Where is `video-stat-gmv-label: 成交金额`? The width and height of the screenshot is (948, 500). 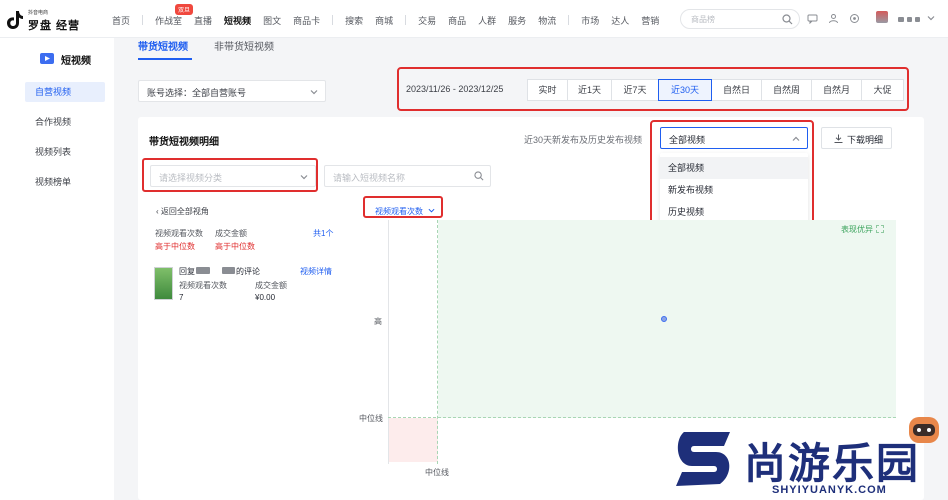
video-stat-gmv-label: 成交金额 is located at coordinates (271, 285).